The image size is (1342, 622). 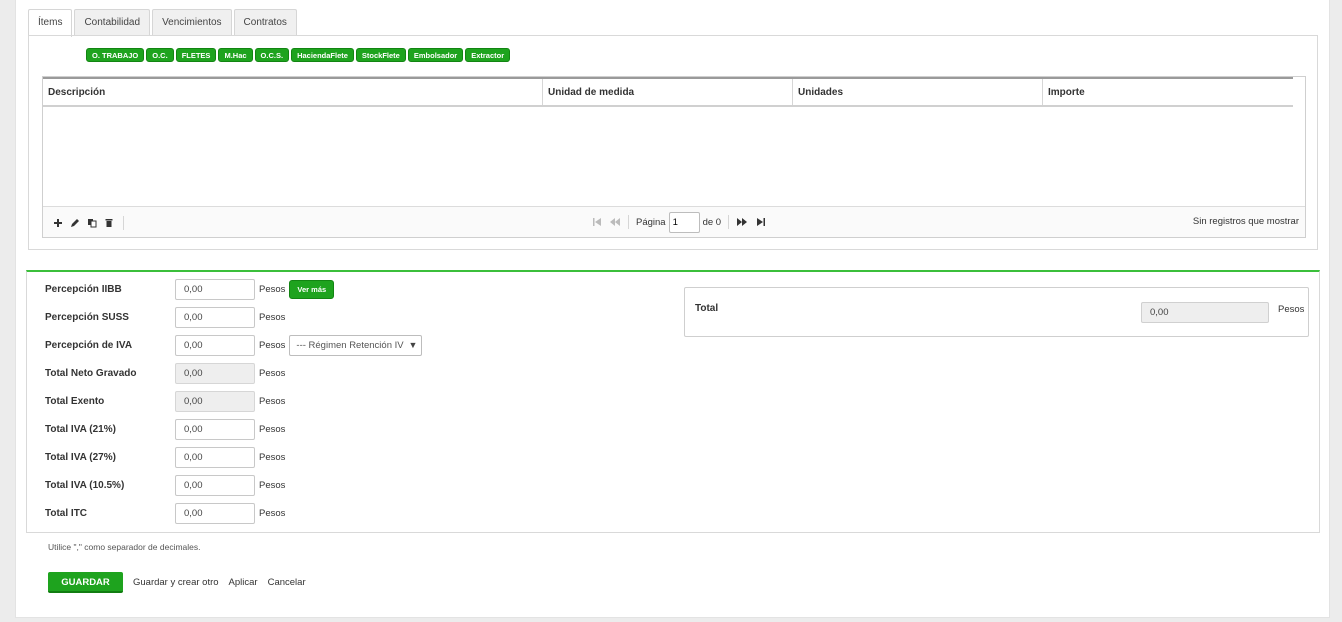 I want to click on tab-vencimientos: Vencimientos, so click(x=192, y=22).